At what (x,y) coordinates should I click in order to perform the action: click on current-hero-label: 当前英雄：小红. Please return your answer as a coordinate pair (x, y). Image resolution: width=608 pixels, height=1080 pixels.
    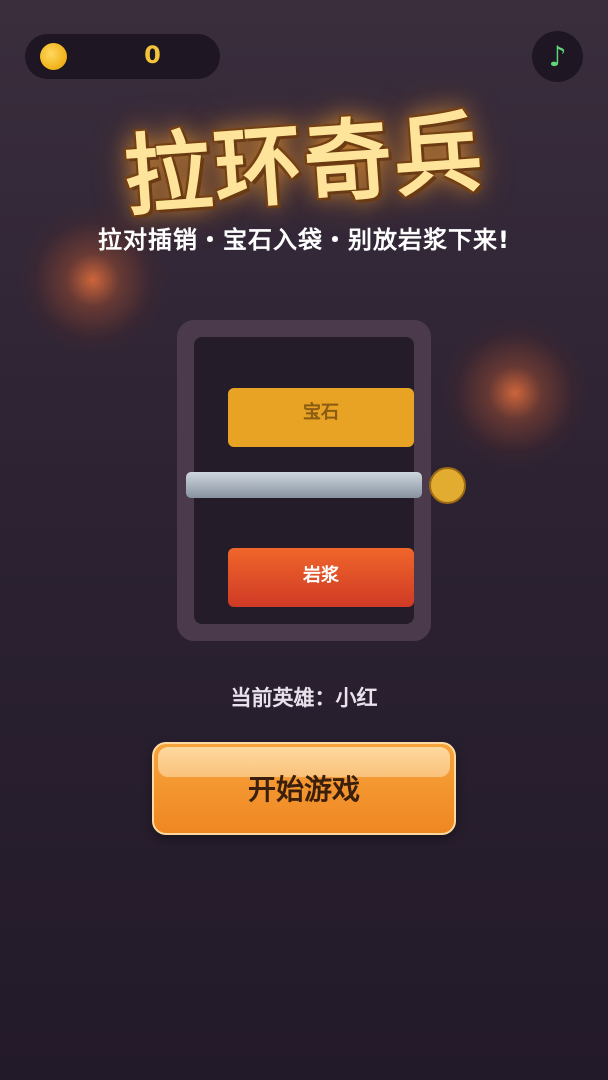
    Looking at the image, I should click on (304, 698).